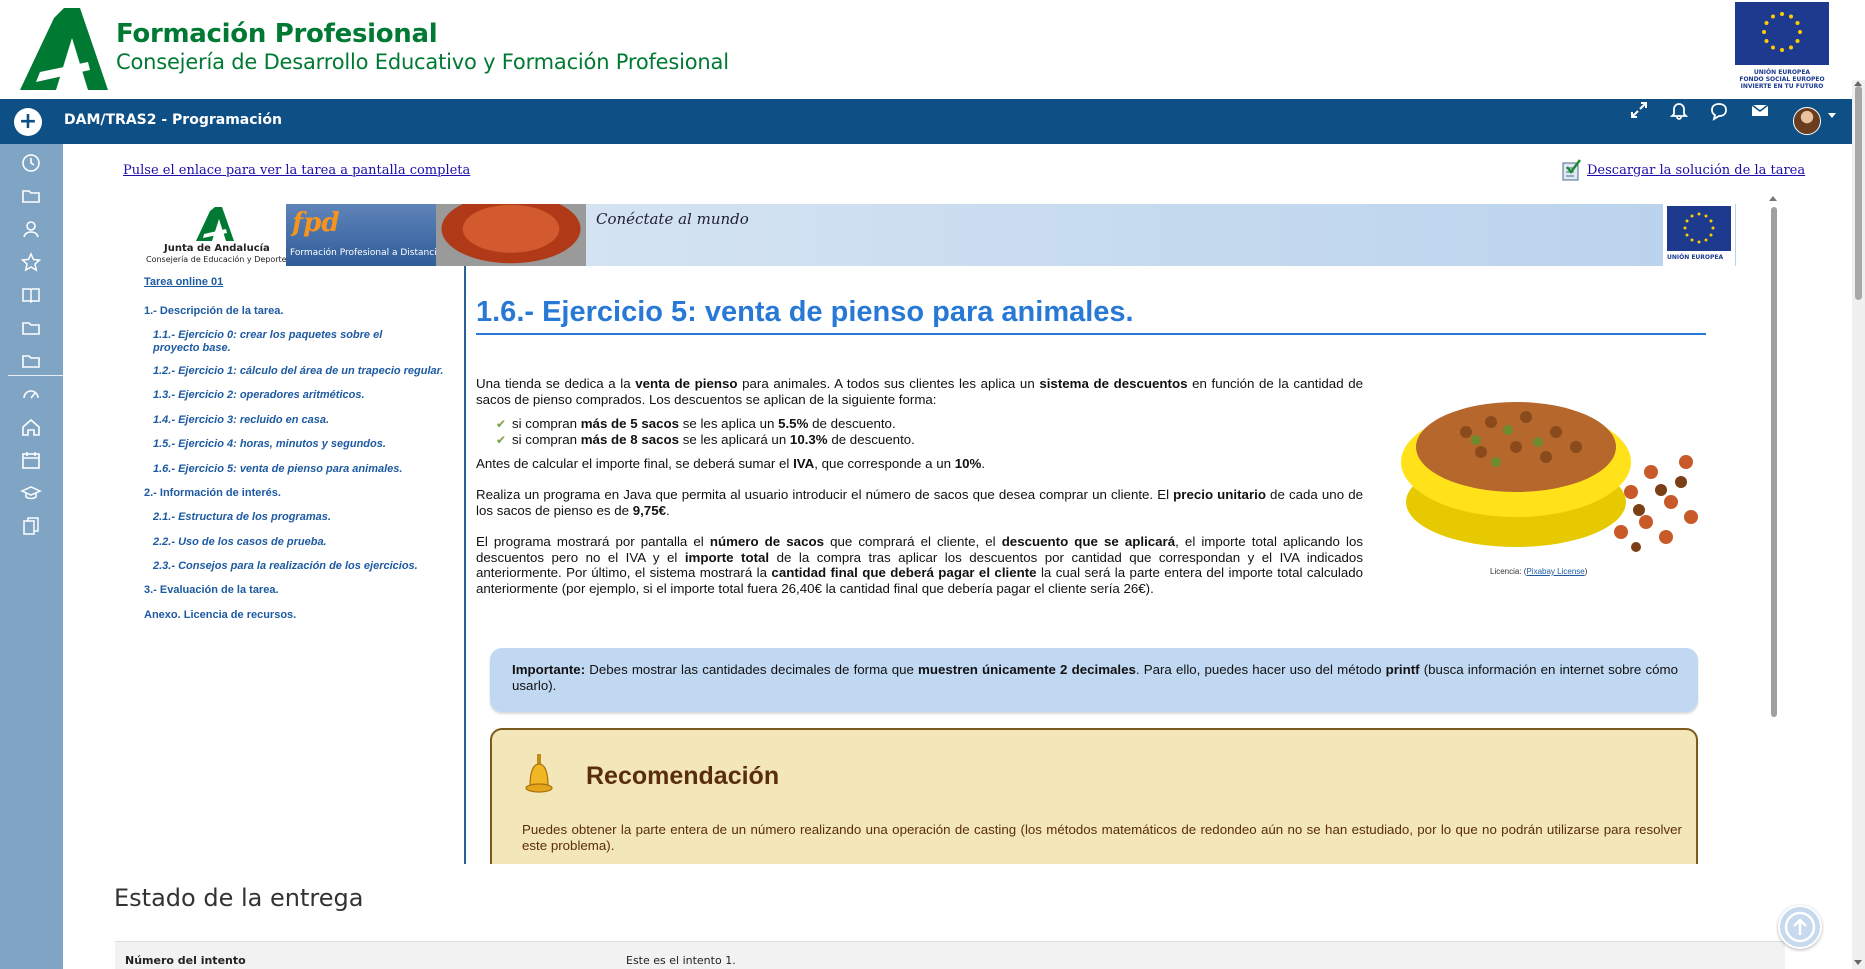 The height and width of the screenshot is (969, 1865). I want to click on toc-item: 2.- Información de interés., so click(212, 493).